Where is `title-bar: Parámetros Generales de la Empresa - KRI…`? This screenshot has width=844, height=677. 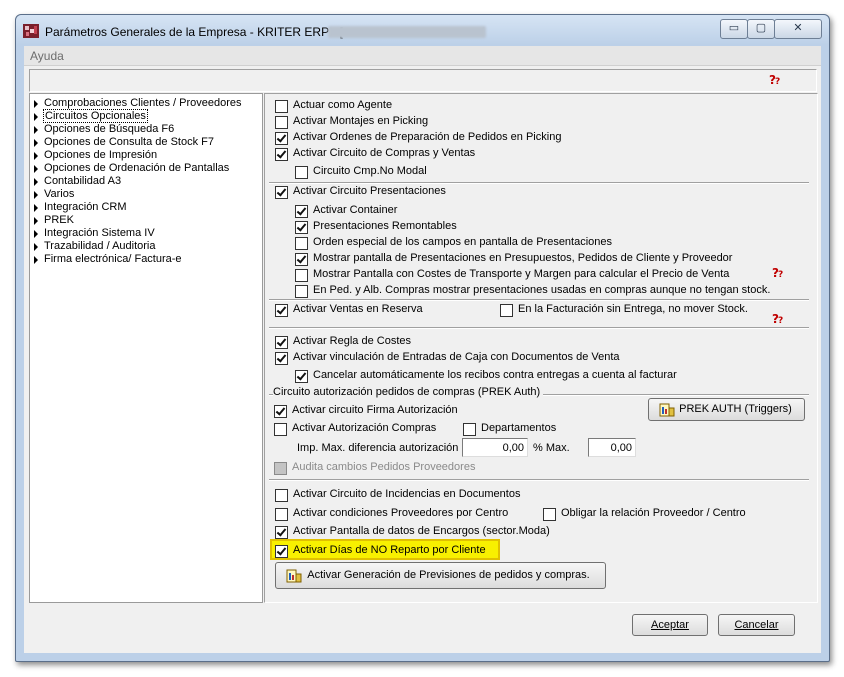 title-bar: Parámetros Generales de la Empresa - KRI… is located at coordinates (422, 30).